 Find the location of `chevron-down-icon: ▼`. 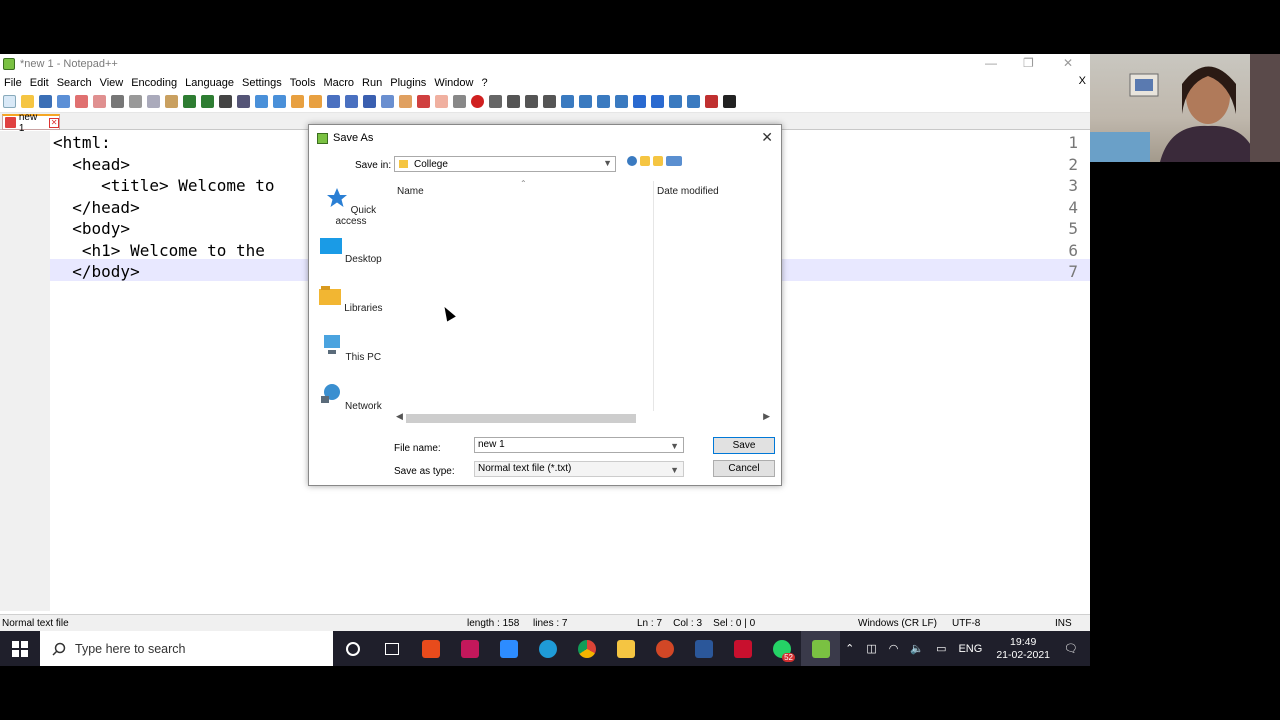

chevron-down-icon: ▼ is located at coordinates (674, 446).